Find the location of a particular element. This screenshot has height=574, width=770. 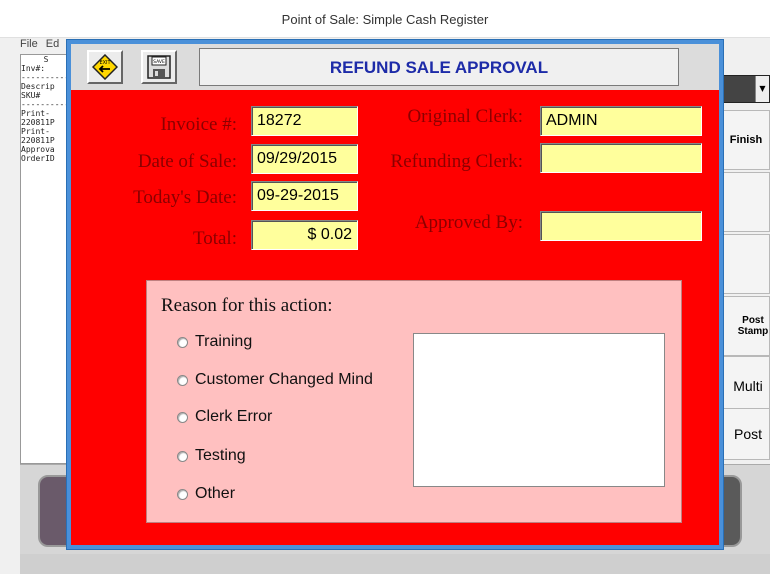

save-button: SAVE is located at coordinates (159, 67).